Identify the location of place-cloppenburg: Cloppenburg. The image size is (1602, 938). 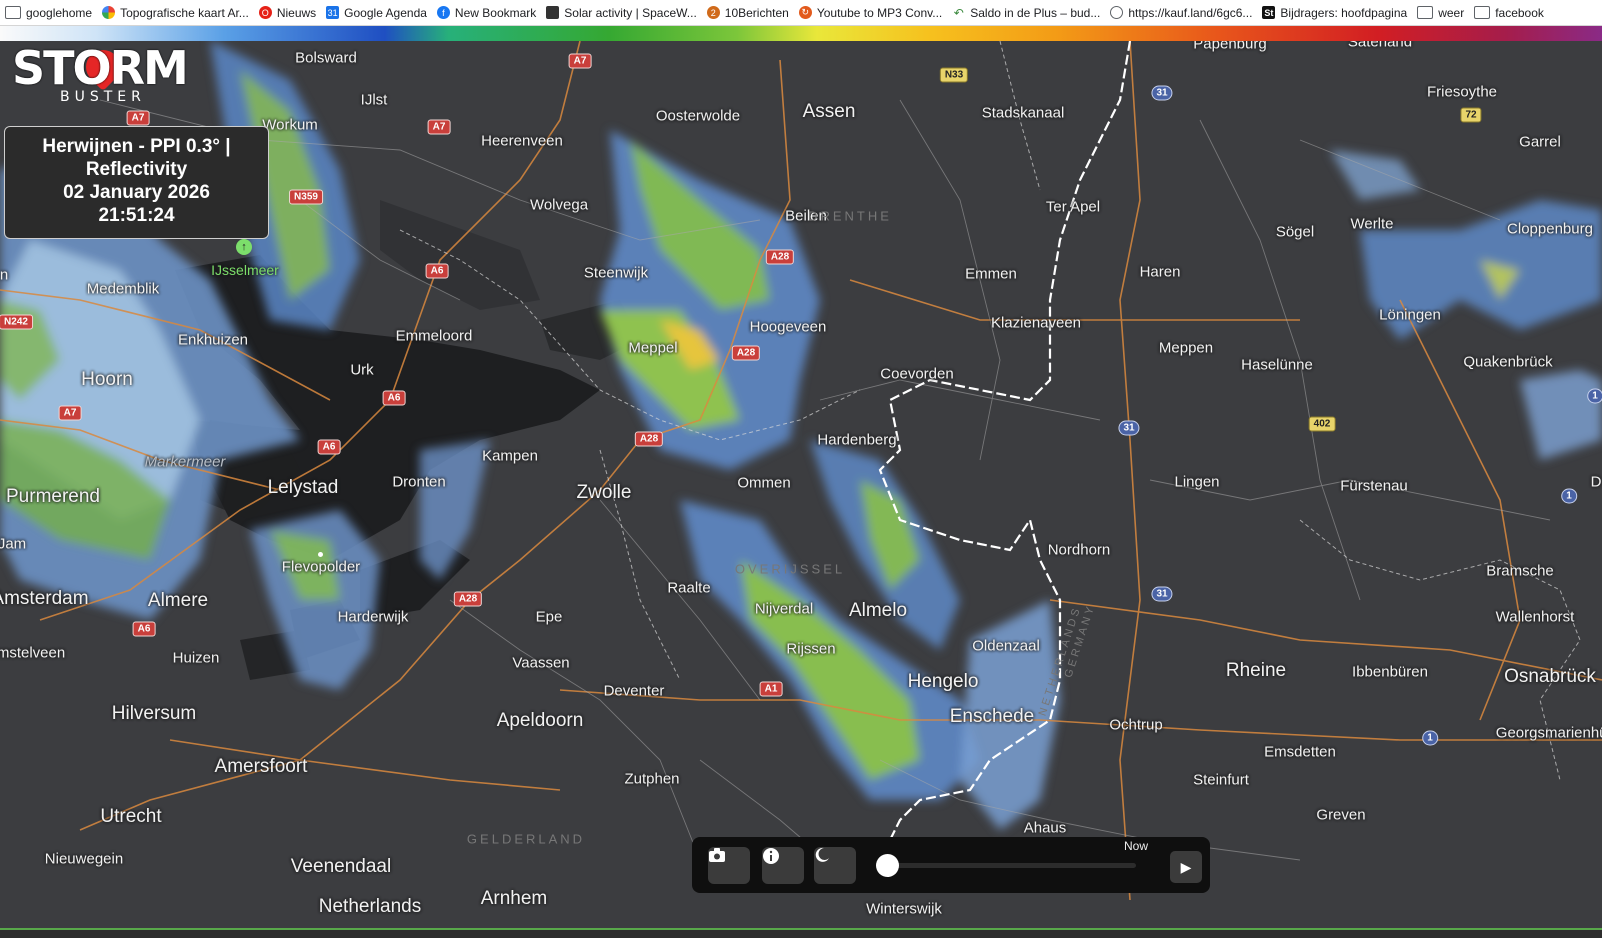
(1550, 229).